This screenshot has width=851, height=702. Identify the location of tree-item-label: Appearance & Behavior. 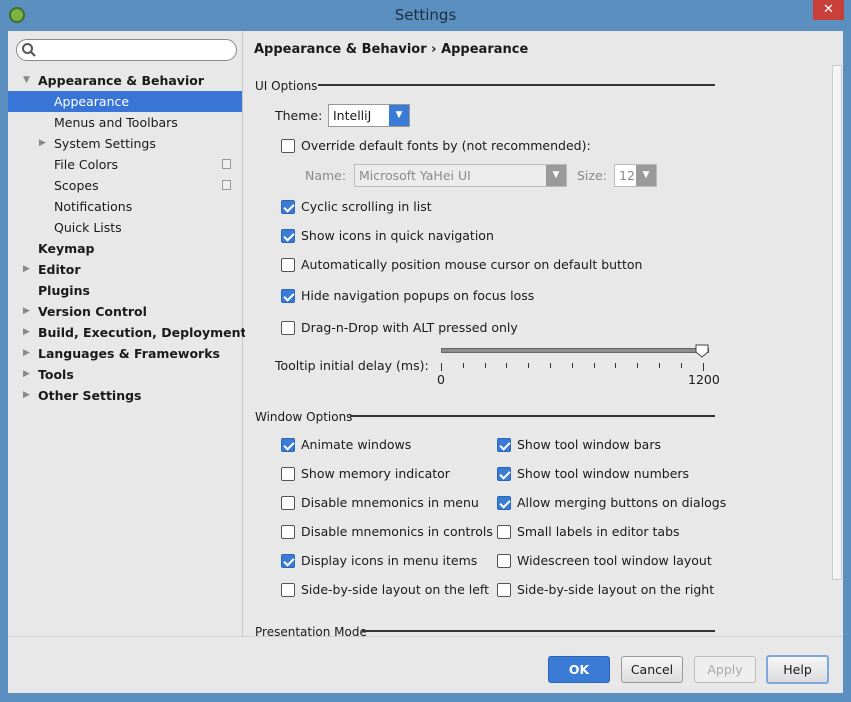
(121, 80).